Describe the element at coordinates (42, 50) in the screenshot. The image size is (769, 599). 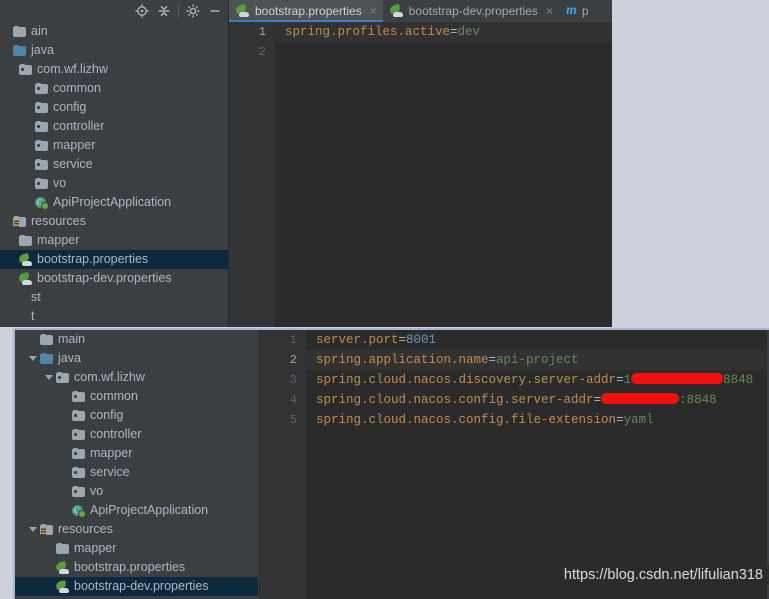
I see `tree-item-label: java` at that location.